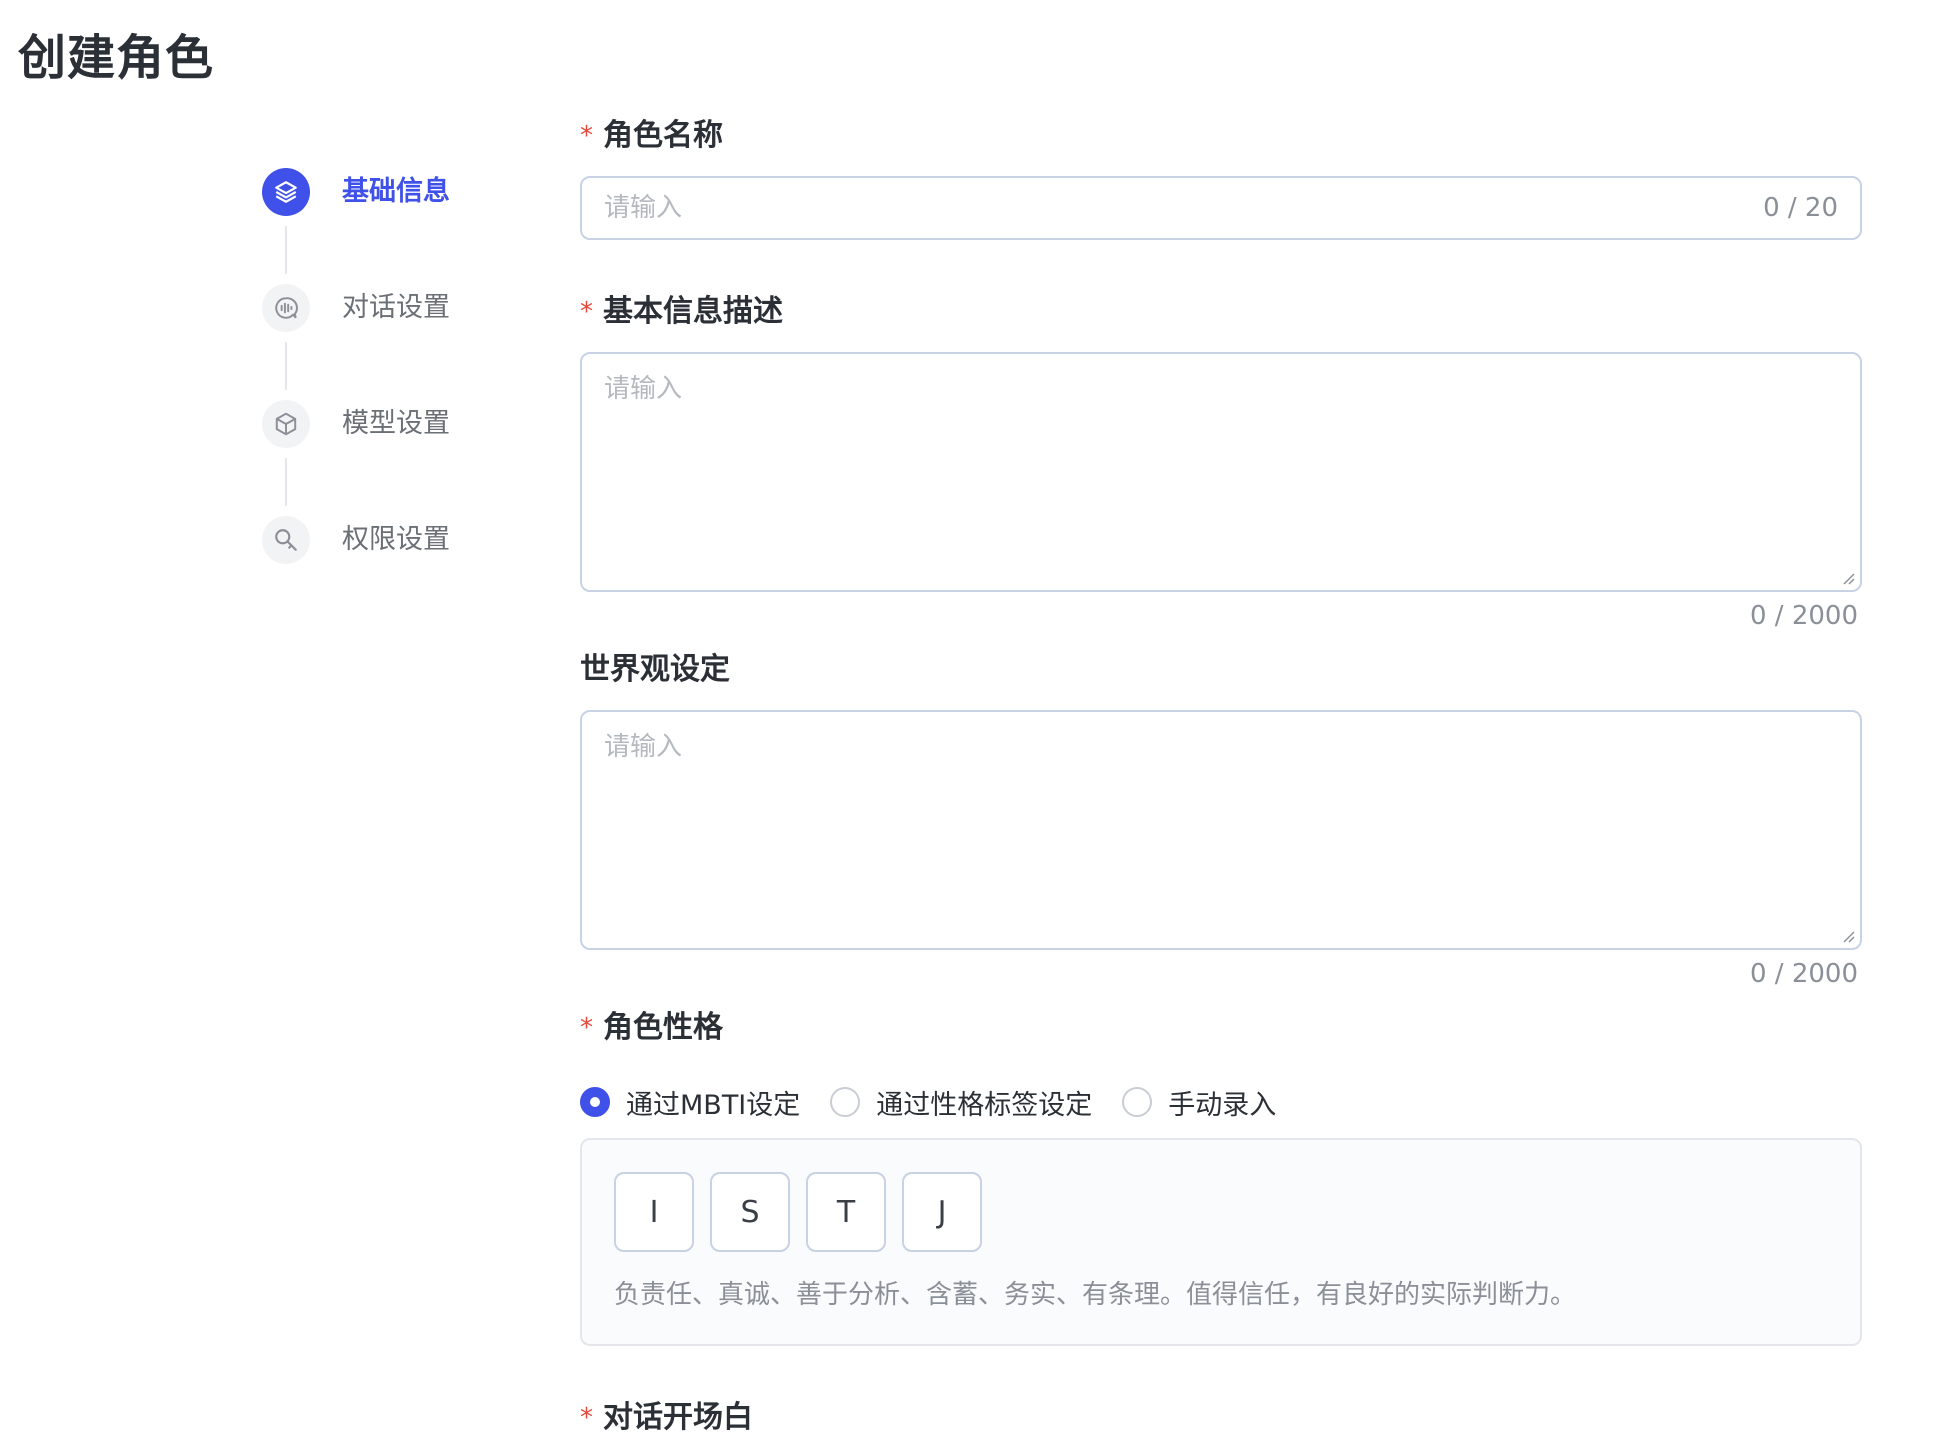 This screenshot has width=1948, height=1440. I want to click on mbti-letter-box: S, so click(750, 1212).